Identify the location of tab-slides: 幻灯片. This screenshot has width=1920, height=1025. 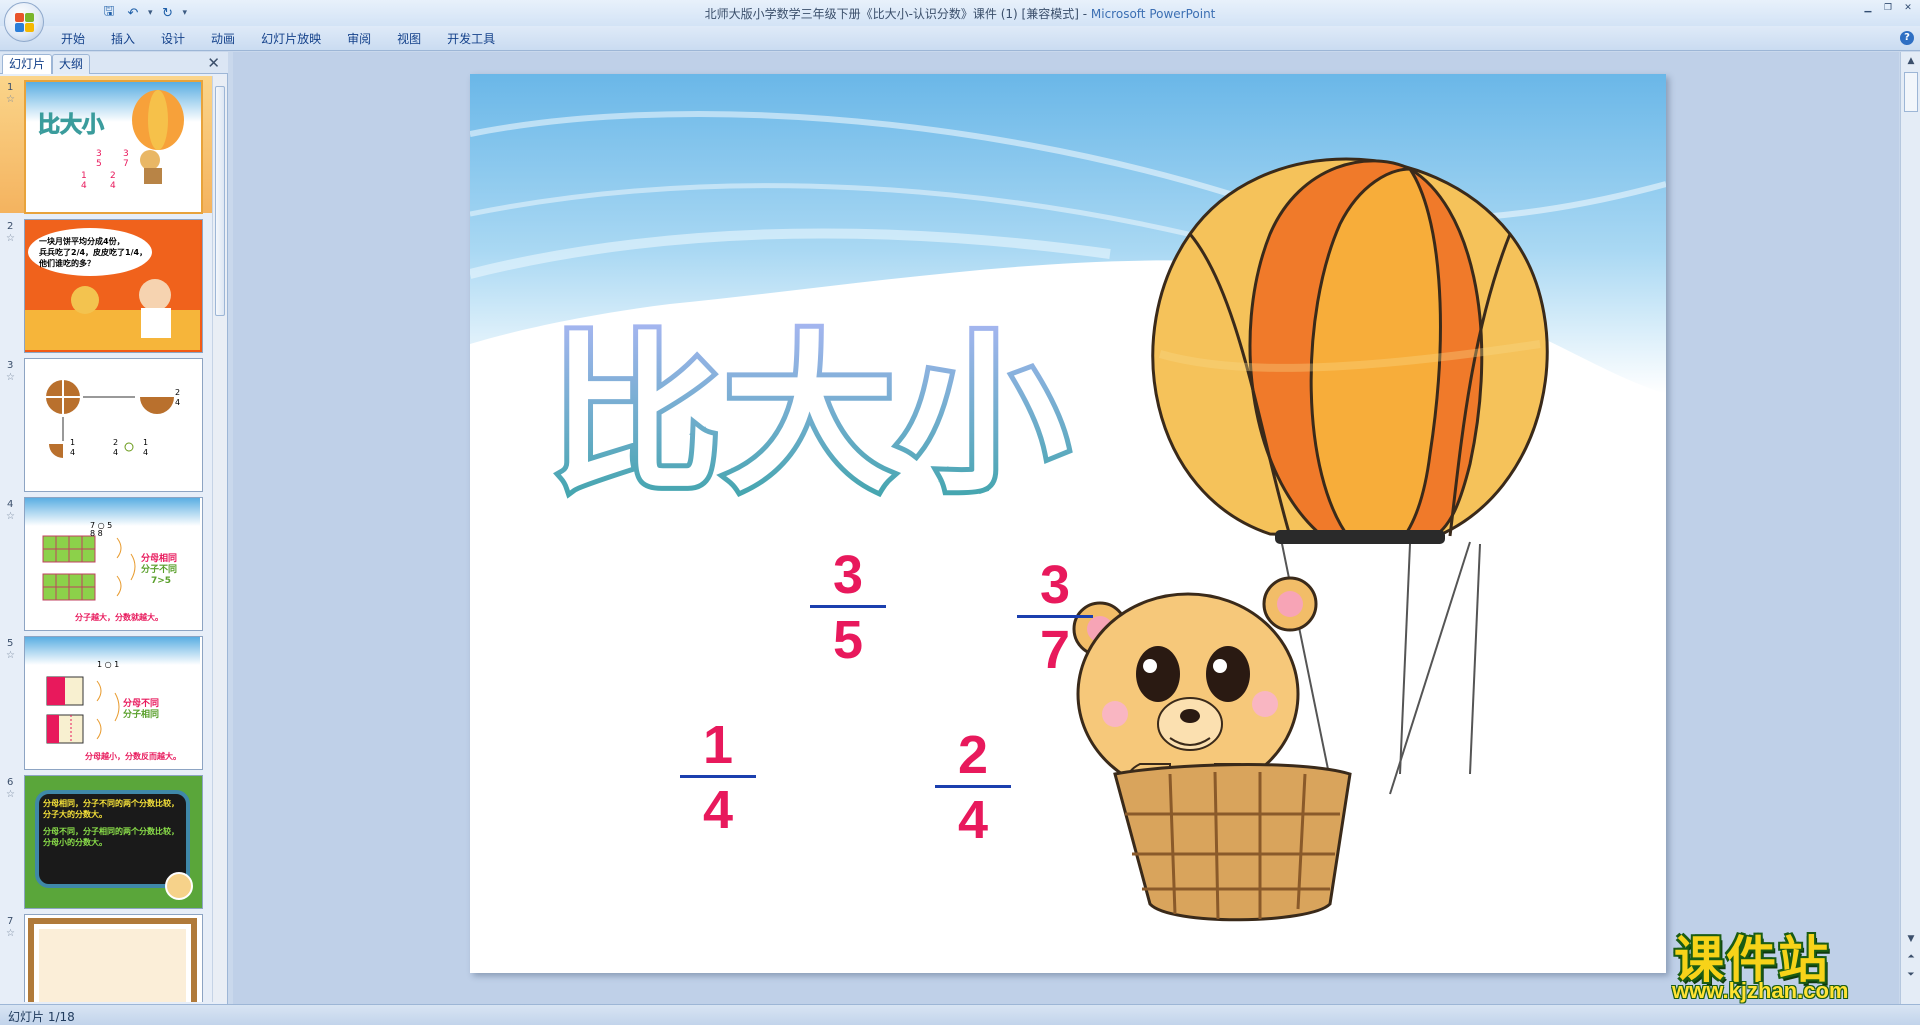
(27, 64).